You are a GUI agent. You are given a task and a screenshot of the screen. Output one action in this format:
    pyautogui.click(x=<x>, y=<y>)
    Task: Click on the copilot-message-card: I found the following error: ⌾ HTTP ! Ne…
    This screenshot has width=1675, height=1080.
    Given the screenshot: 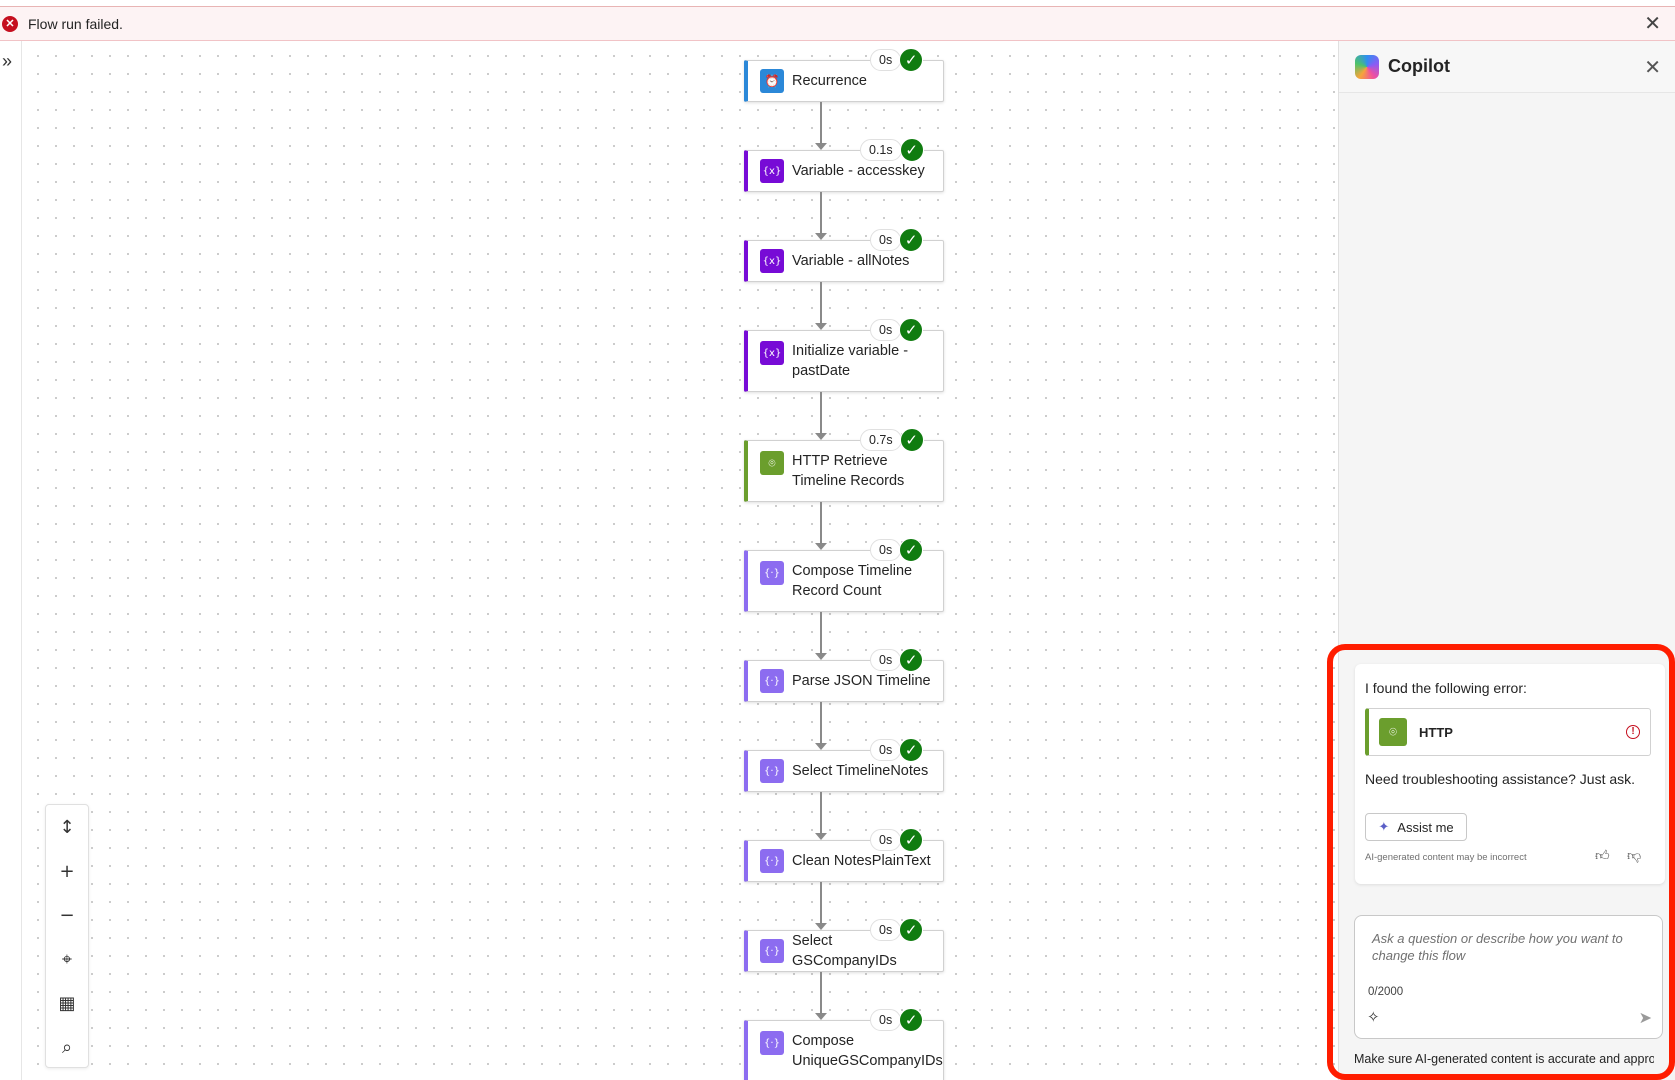 What is the action you would take?
    pyautogui.click(x=1510, y=774)
    